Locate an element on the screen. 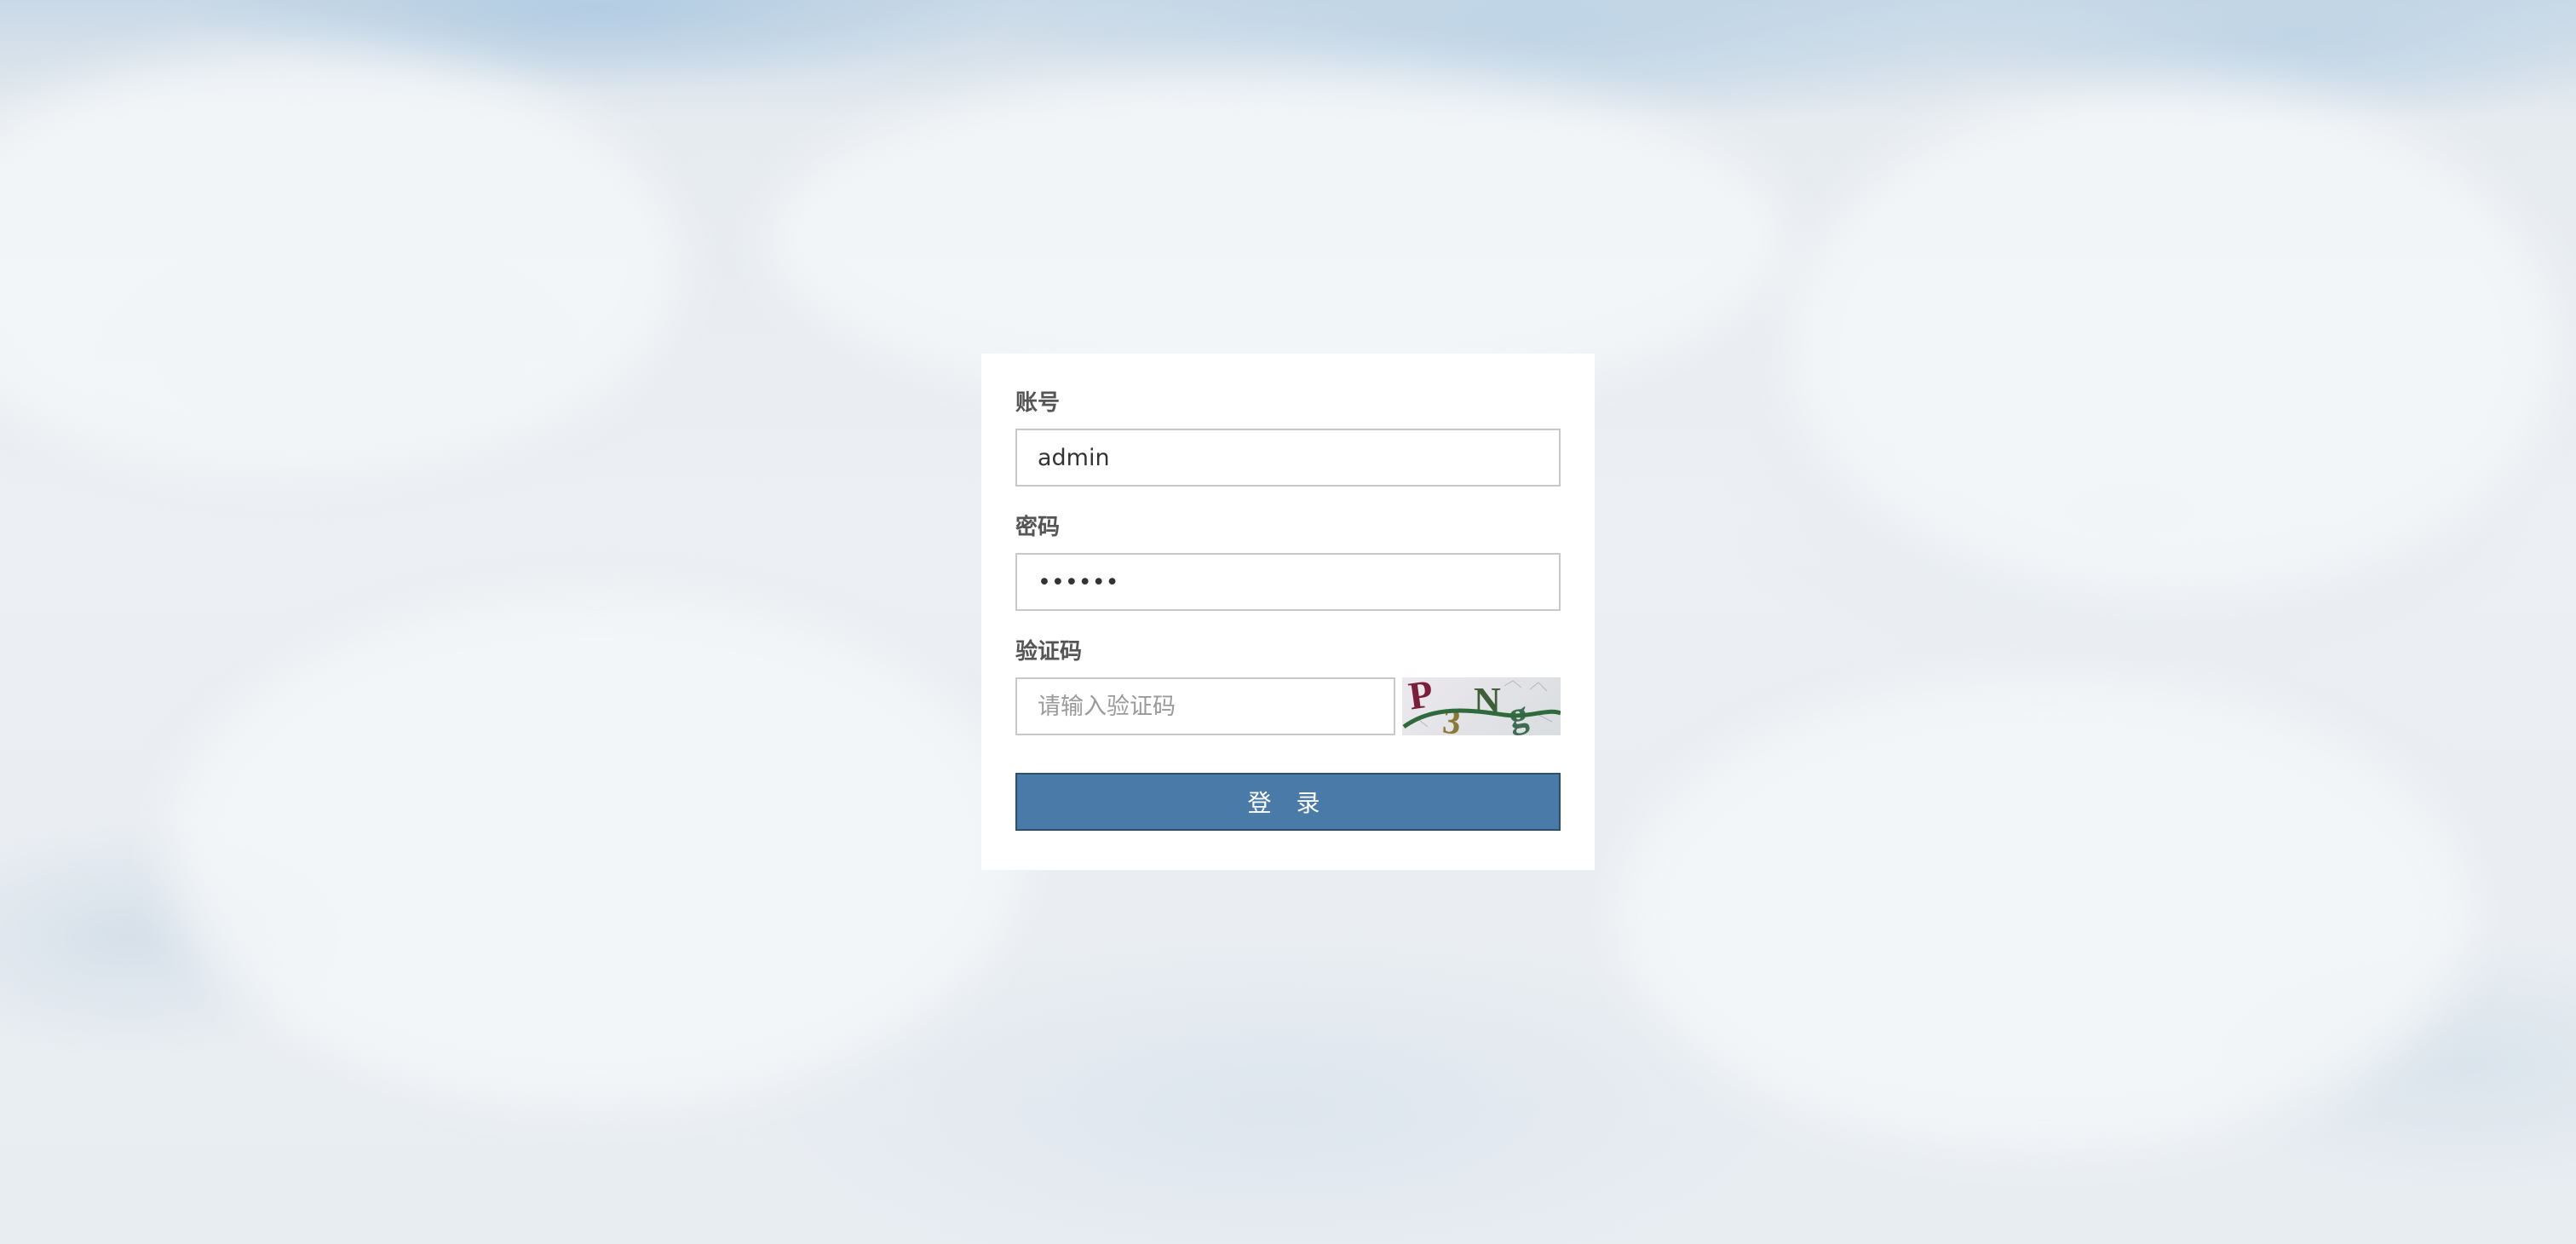 The image size is (2576, 1244). captcha-image: P 3 N g is located at coordinates (1482, 706).